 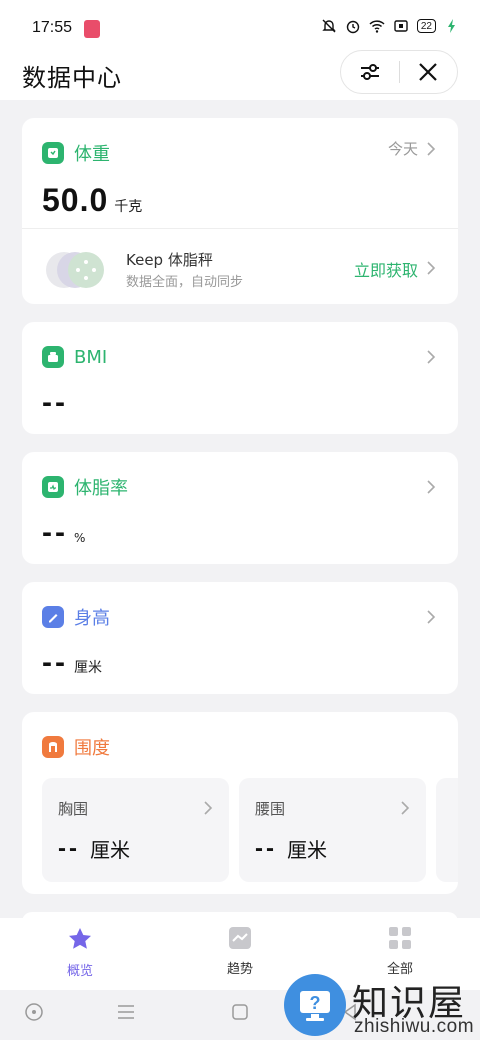 I want to click on charging-icon, so click(x=451, y=26).